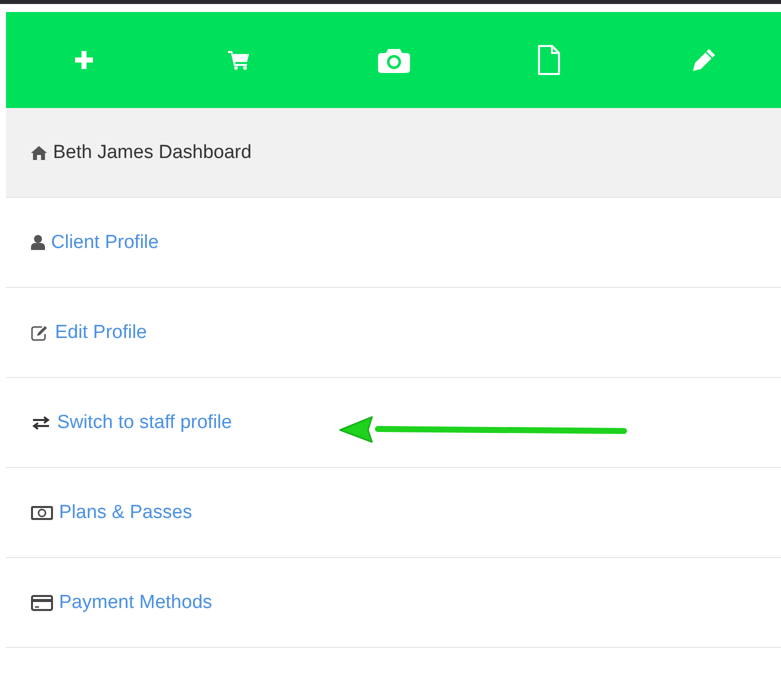 This screenshot has width=781, height=687. Describe the element at coordinates (548, 60) in the screenshot. I see `file-icon` at that location.